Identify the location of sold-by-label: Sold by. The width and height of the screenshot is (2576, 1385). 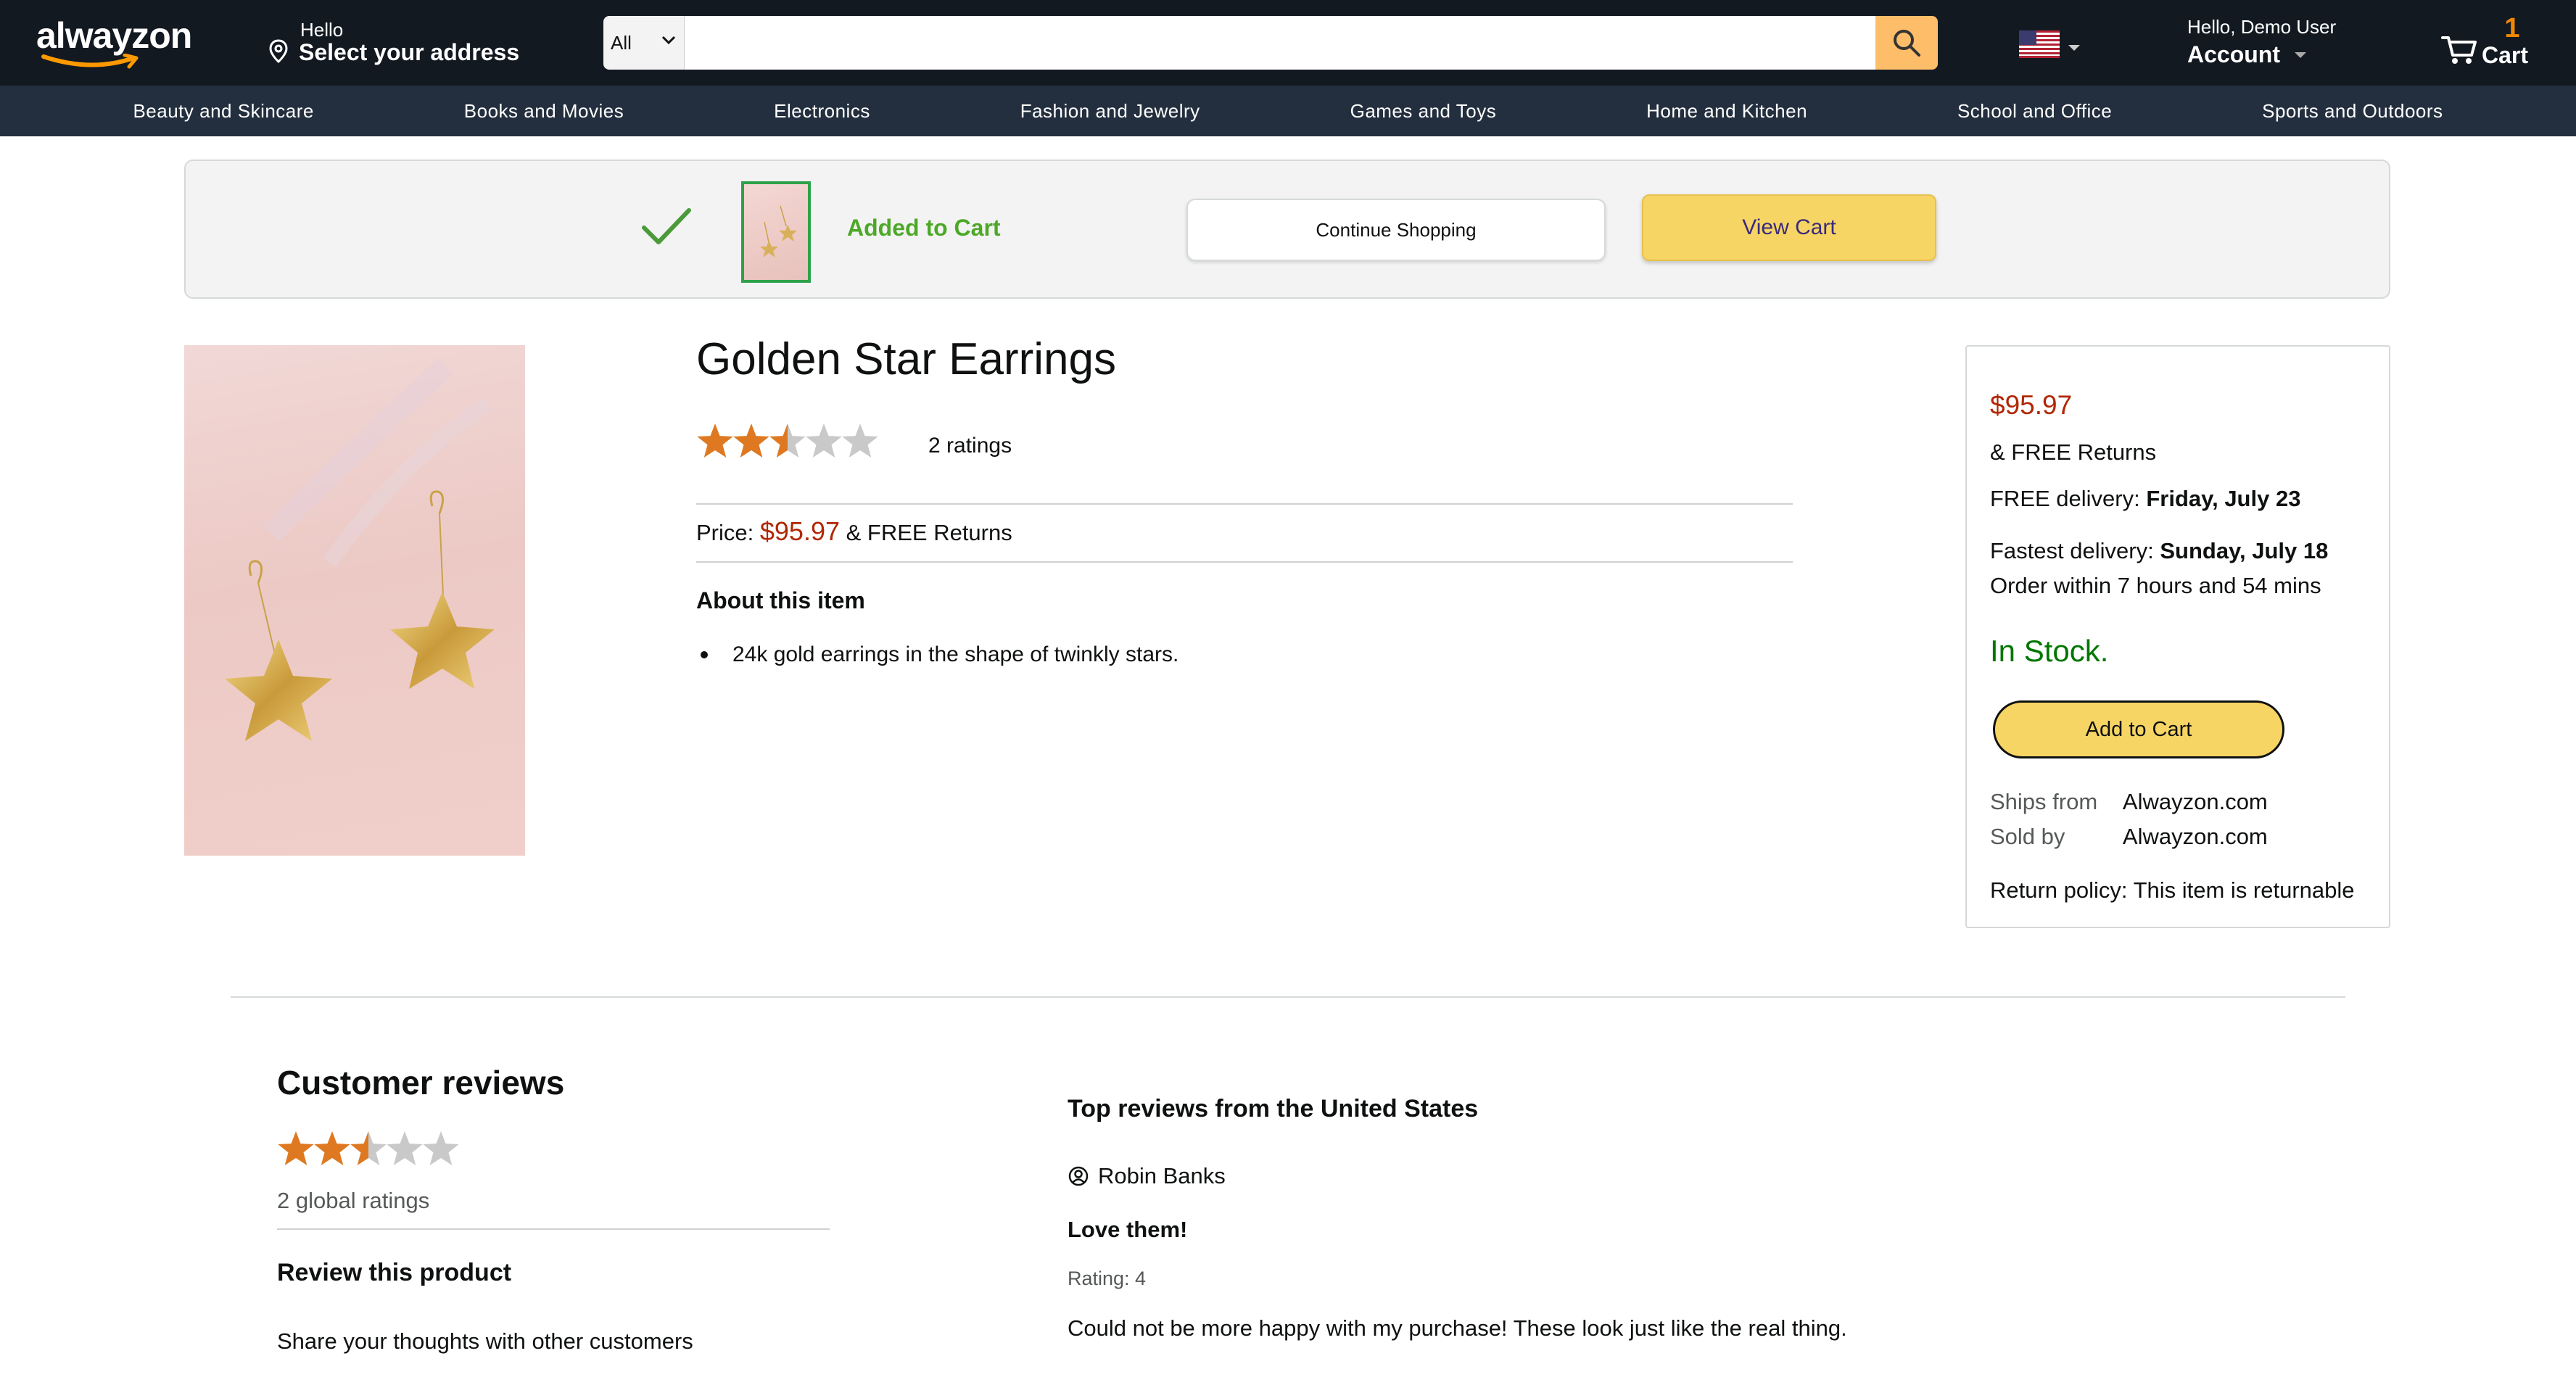
(2028, 836).